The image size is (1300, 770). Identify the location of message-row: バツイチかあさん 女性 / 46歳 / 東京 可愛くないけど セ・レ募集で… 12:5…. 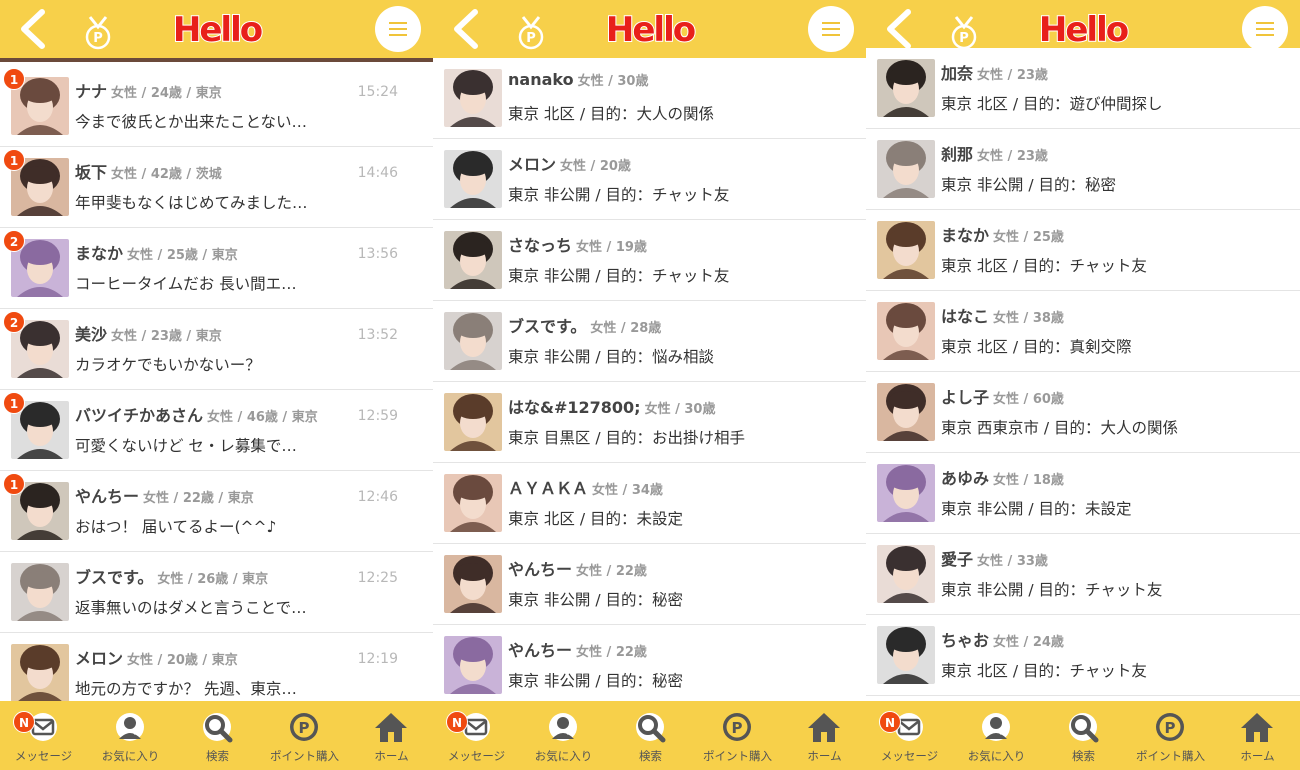
(216, 430).